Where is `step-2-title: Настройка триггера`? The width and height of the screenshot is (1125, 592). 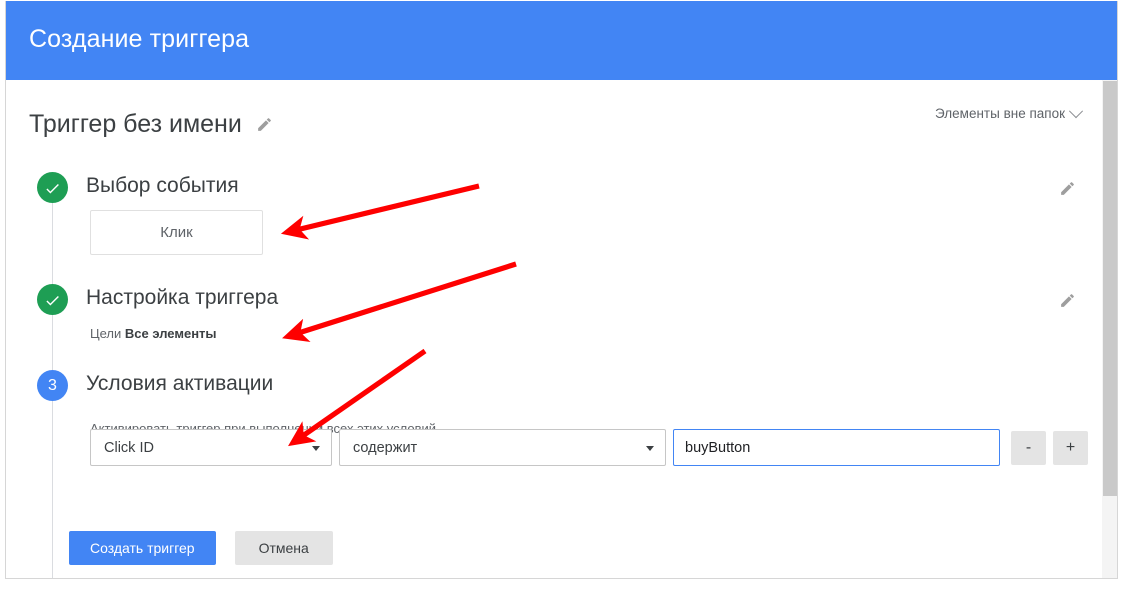 step-2-title: Настройка триггера is located at coordinates (182, 297).